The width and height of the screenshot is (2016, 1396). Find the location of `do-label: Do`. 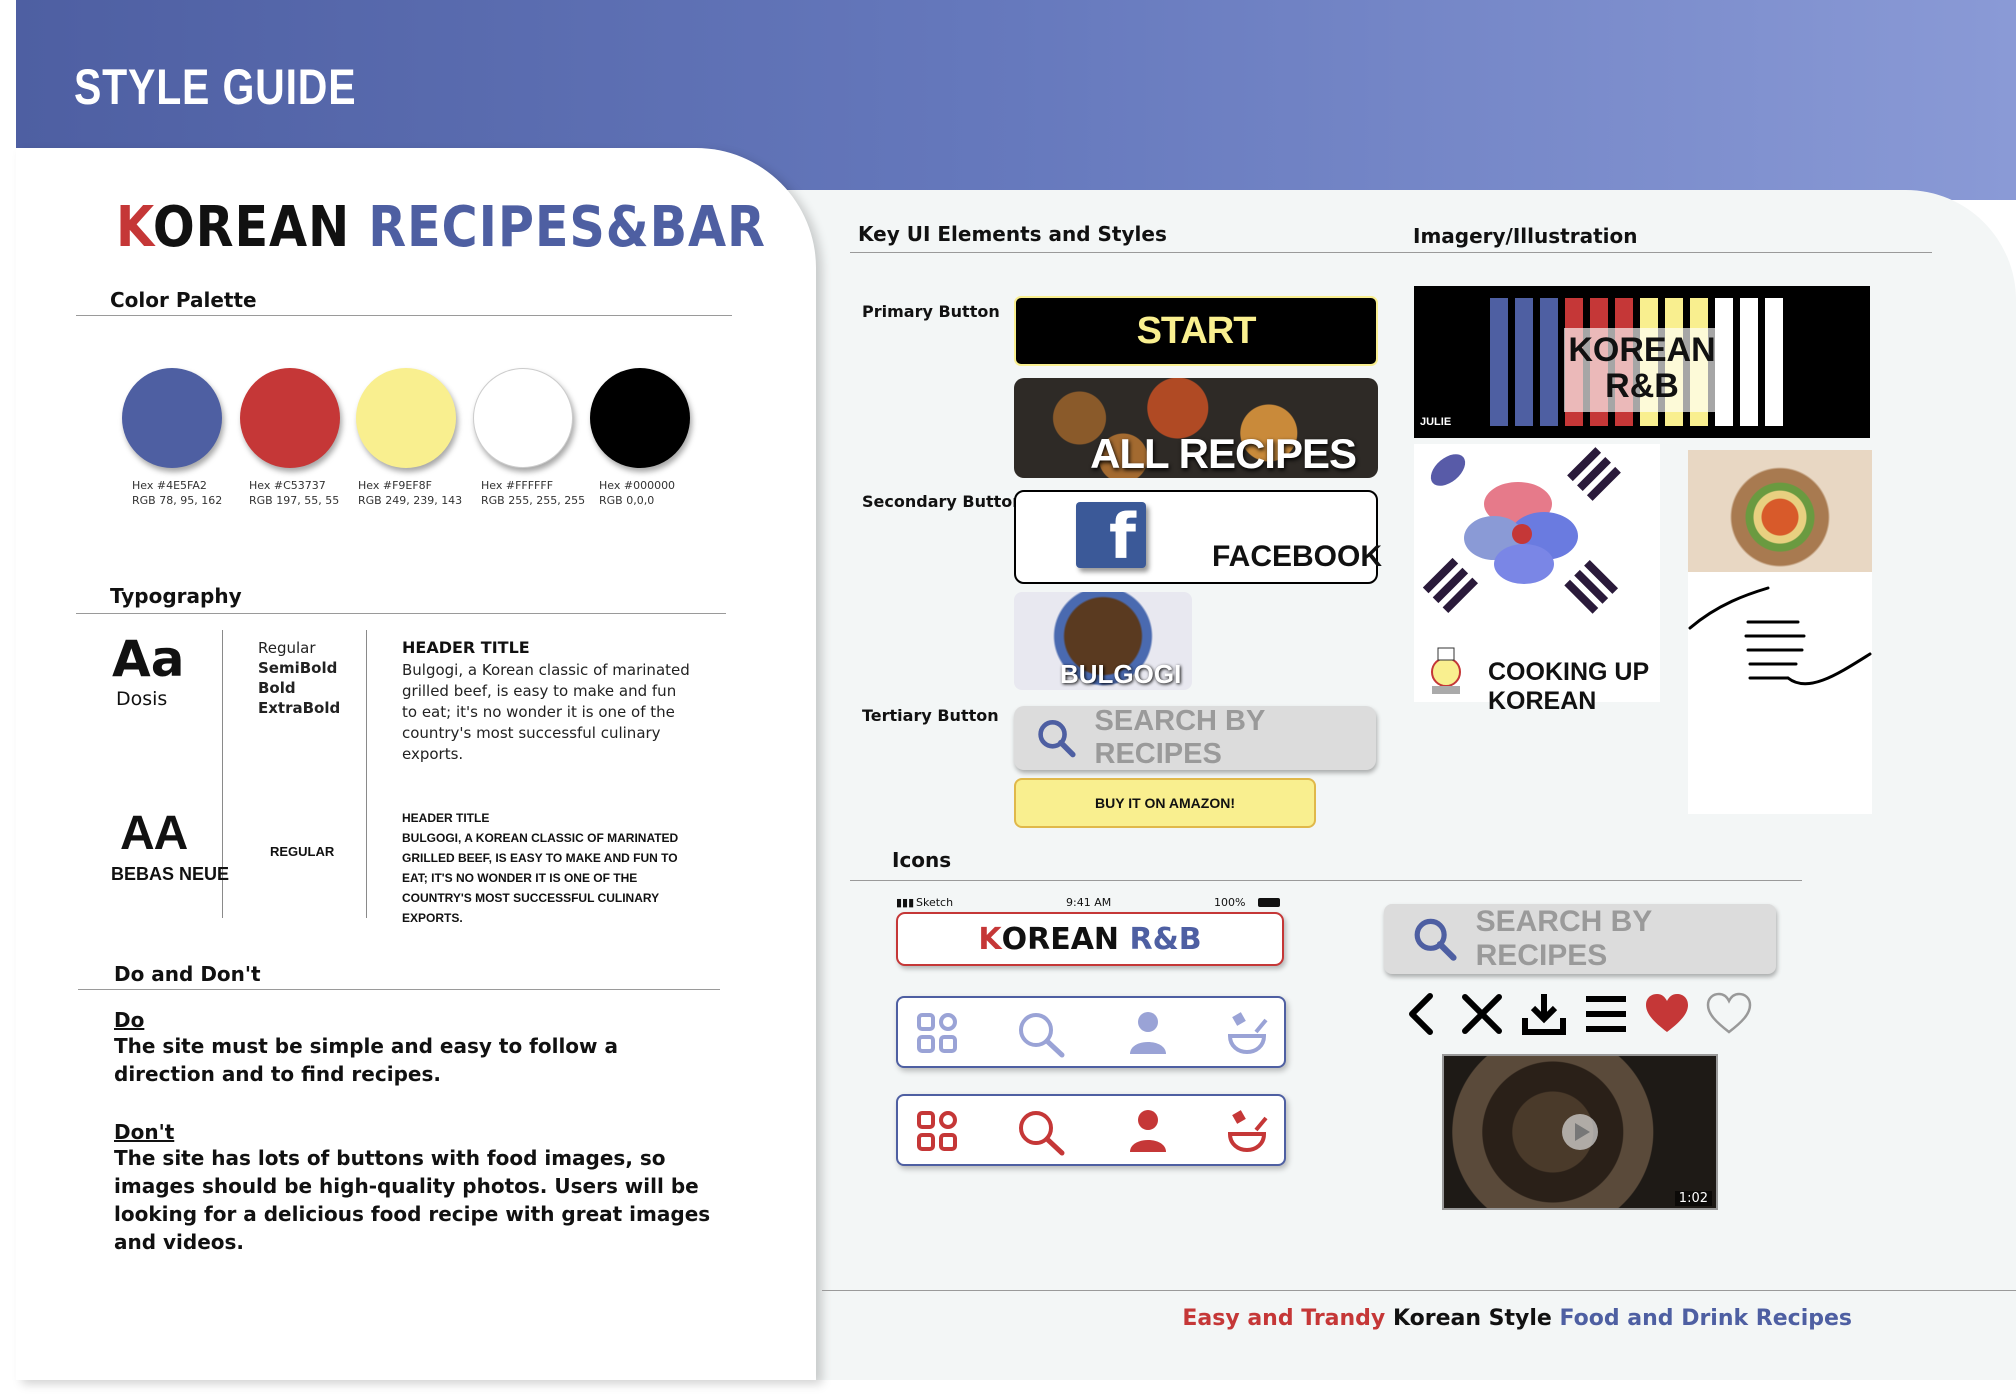

do-label: Do is located at coordinates (129, 1020).